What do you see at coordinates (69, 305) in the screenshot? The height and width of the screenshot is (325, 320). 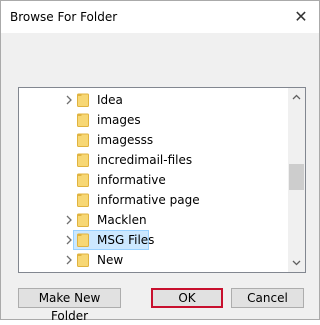 I see `make-new-folder-button: Make New Folder` at bounding box center [69, 305].